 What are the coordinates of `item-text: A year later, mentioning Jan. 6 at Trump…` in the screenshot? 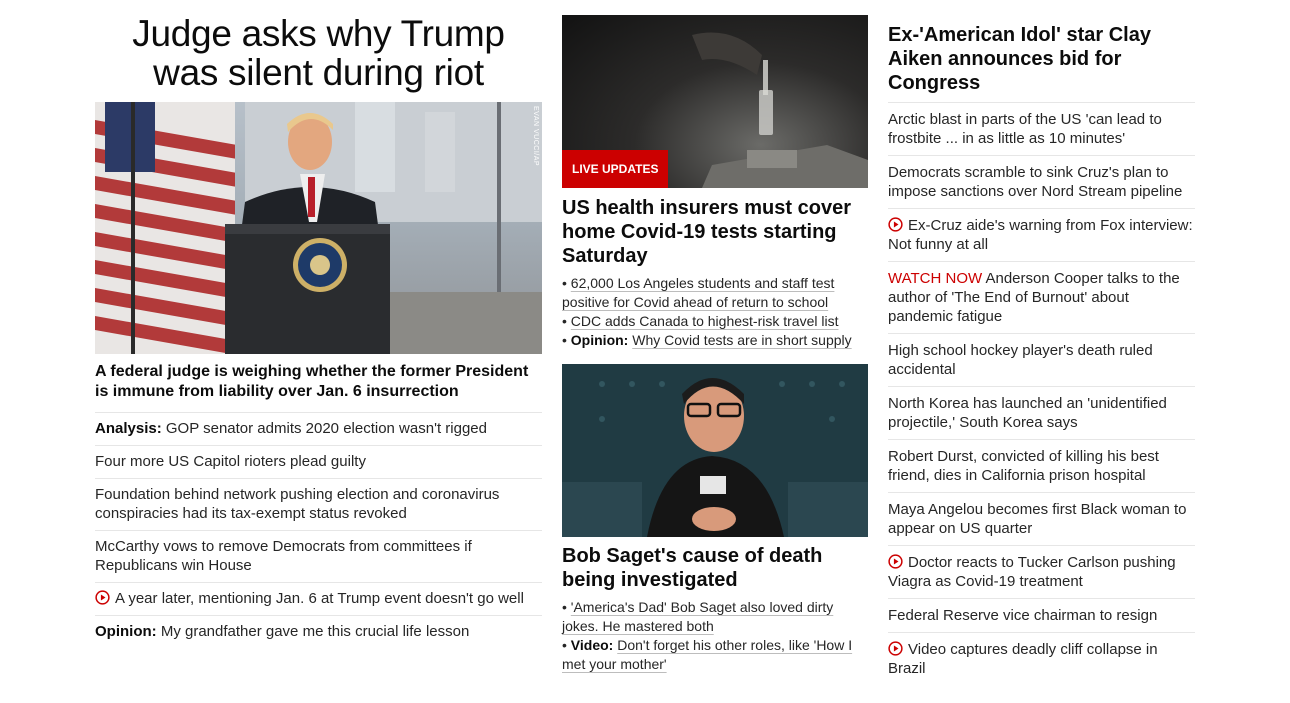 It's located at (319, 598).